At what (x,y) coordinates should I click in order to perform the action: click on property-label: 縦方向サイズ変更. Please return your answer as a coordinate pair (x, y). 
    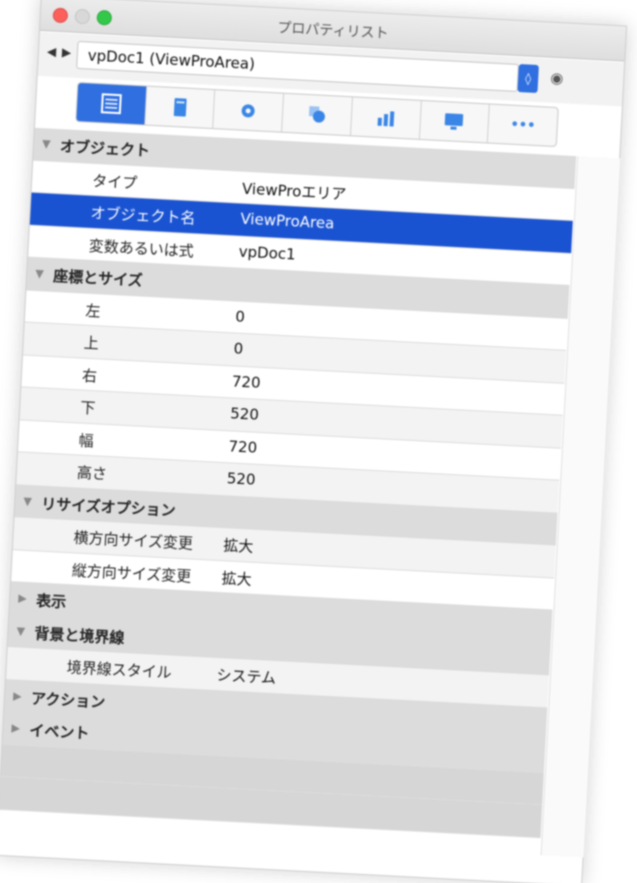
    Looking at the image, I should click on (131, 573).